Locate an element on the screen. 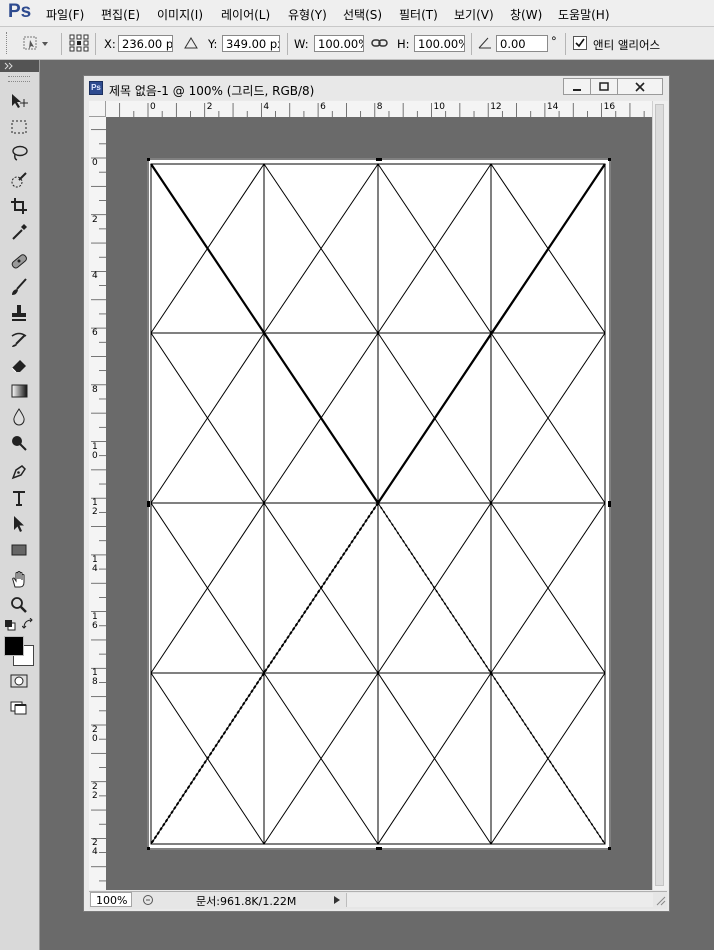 The height and width of the screenshot is (950, 714). ruler-label: 6 is located at coordinates (323, 107).